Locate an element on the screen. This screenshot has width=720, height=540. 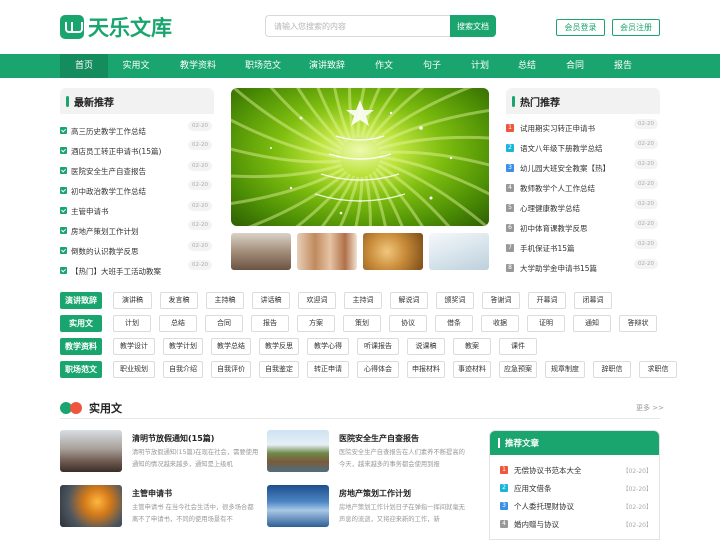
tag-link: 答谢词 is located at coordinates (501, 300).